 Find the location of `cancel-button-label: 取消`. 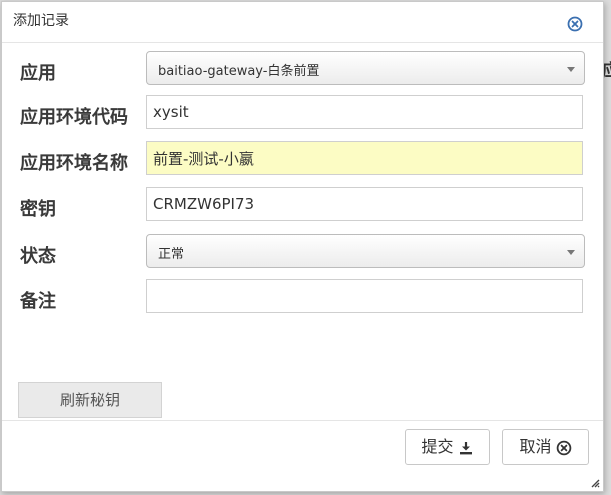

cancel-button-label: 取消 is located at coordinates (535, 446).